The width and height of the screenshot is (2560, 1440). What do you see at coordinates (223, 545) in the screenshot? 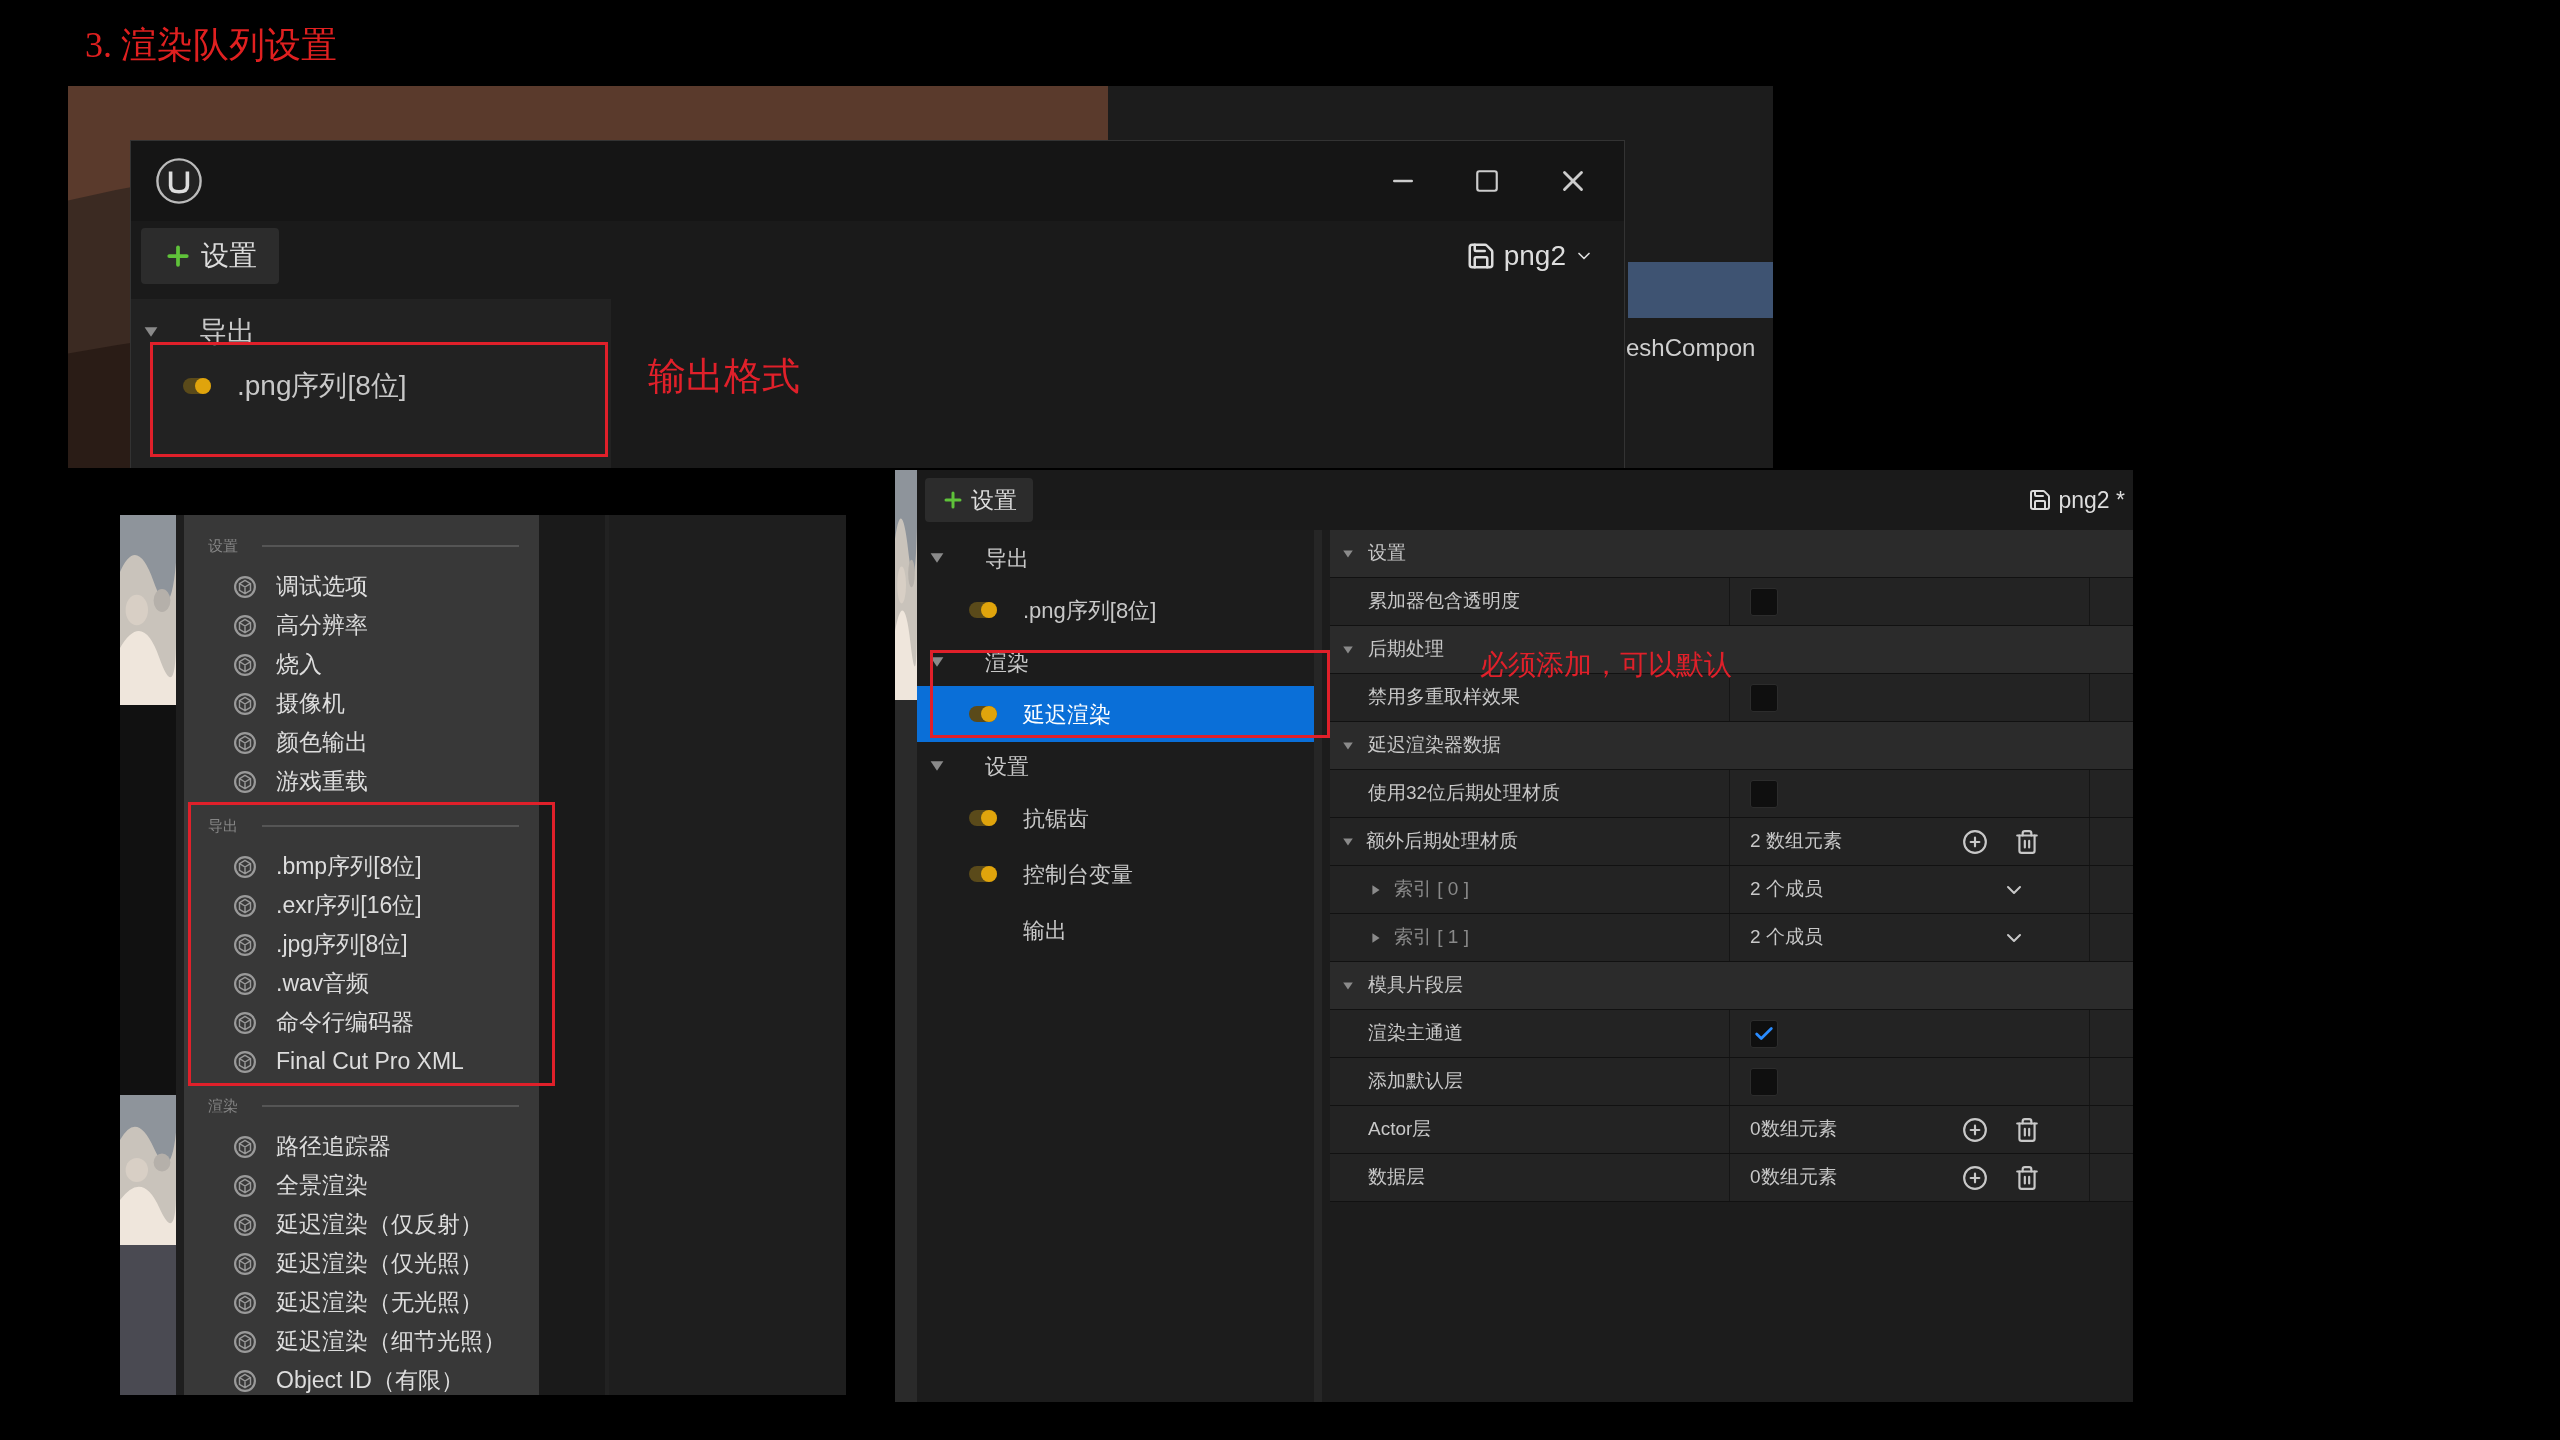
I see `menu-section-header: 设置` at bounding box center [223, 545].